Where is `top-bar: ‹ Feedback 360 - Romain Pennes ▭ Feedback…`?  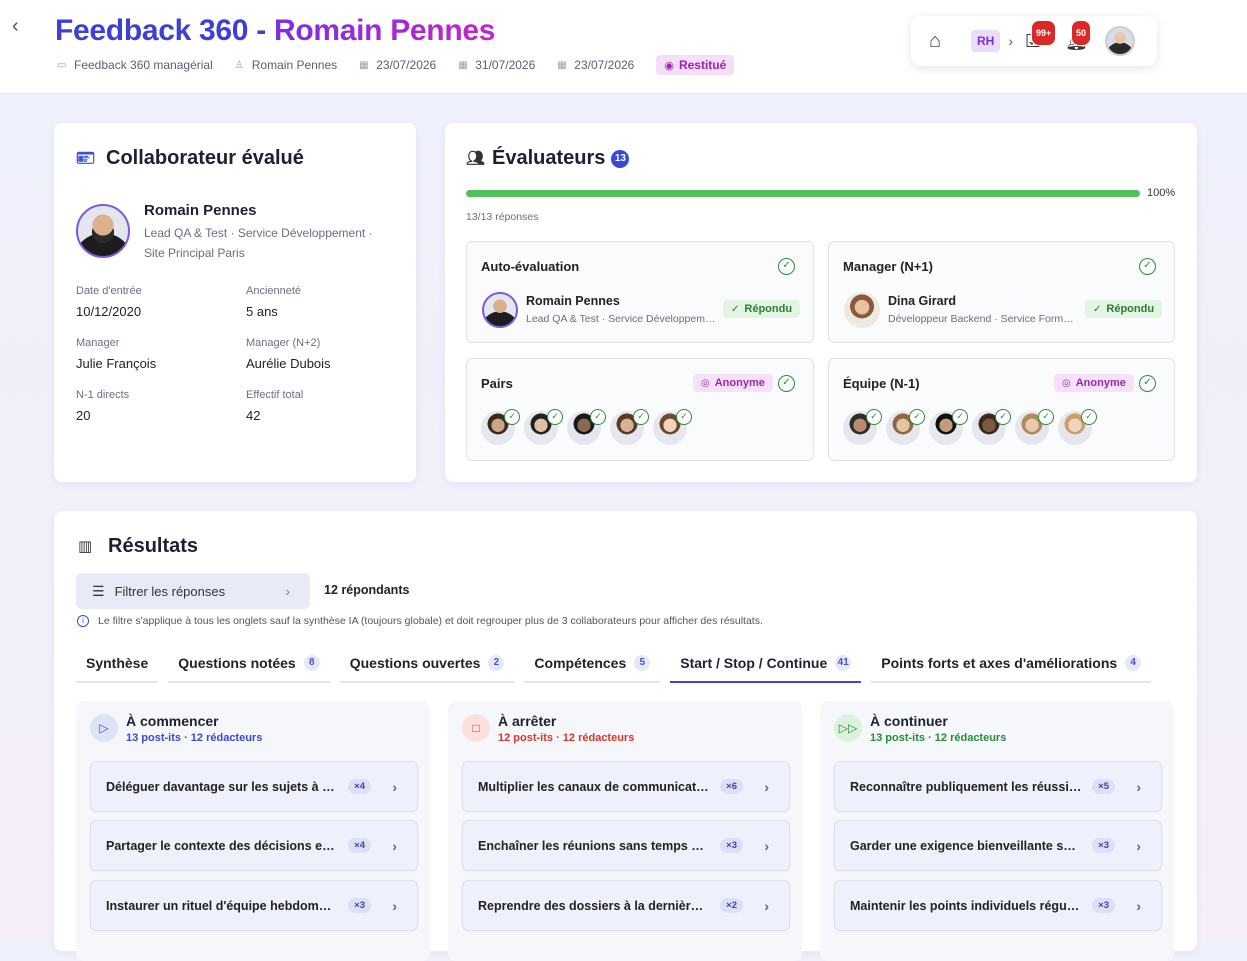 top-bar: ‹ Feedback 360 - Romain Pennes ▭ Feedback… is located at coordinates (623, 47).